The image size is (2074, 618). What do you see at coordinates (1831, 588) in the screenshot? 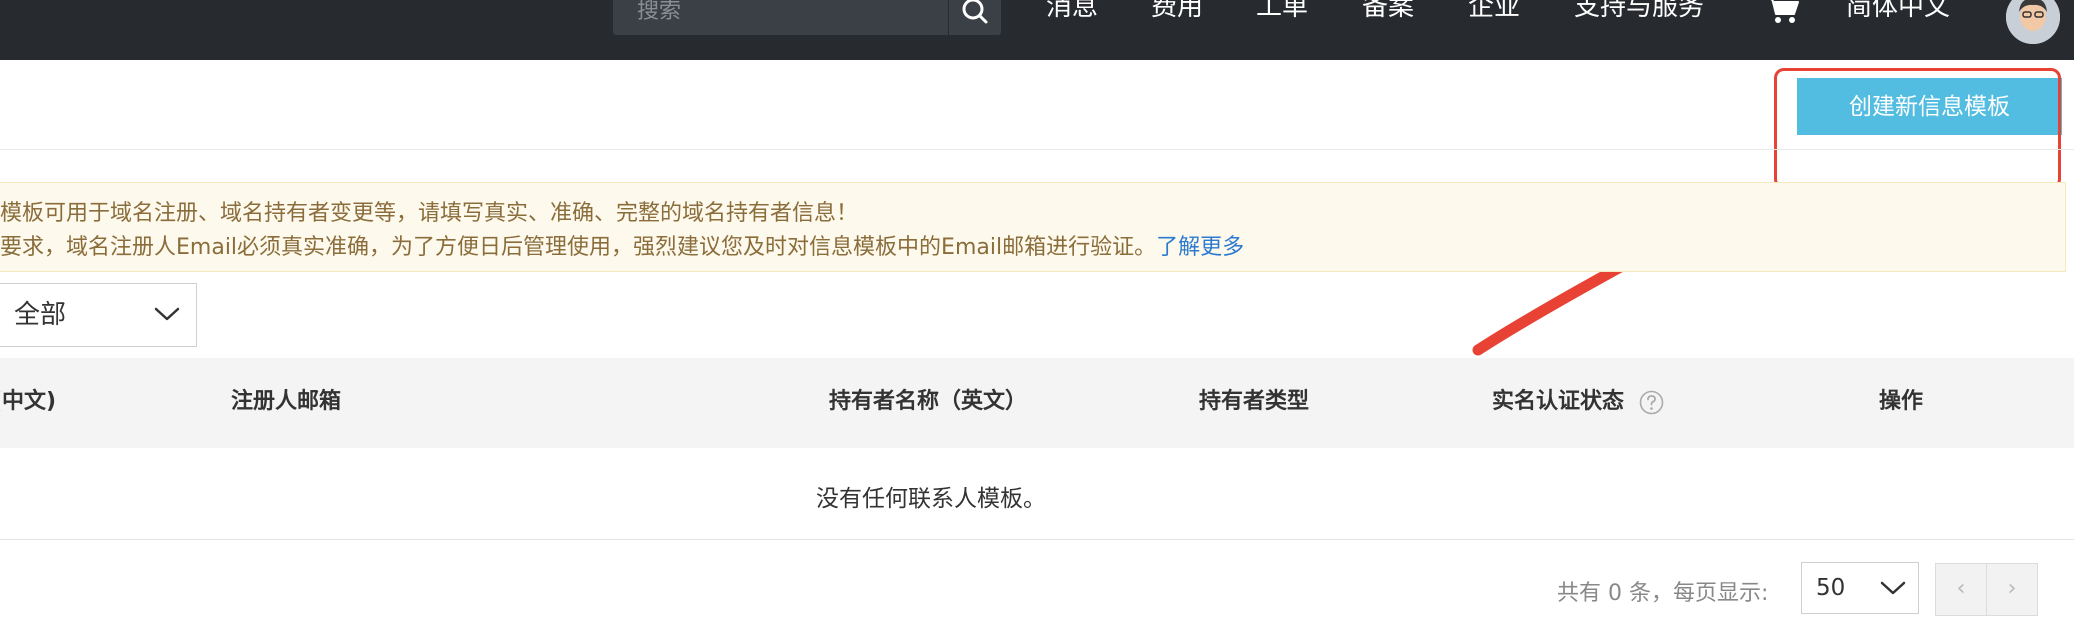
I see `page-size-value: 50` at bounding box center [1831, 588].